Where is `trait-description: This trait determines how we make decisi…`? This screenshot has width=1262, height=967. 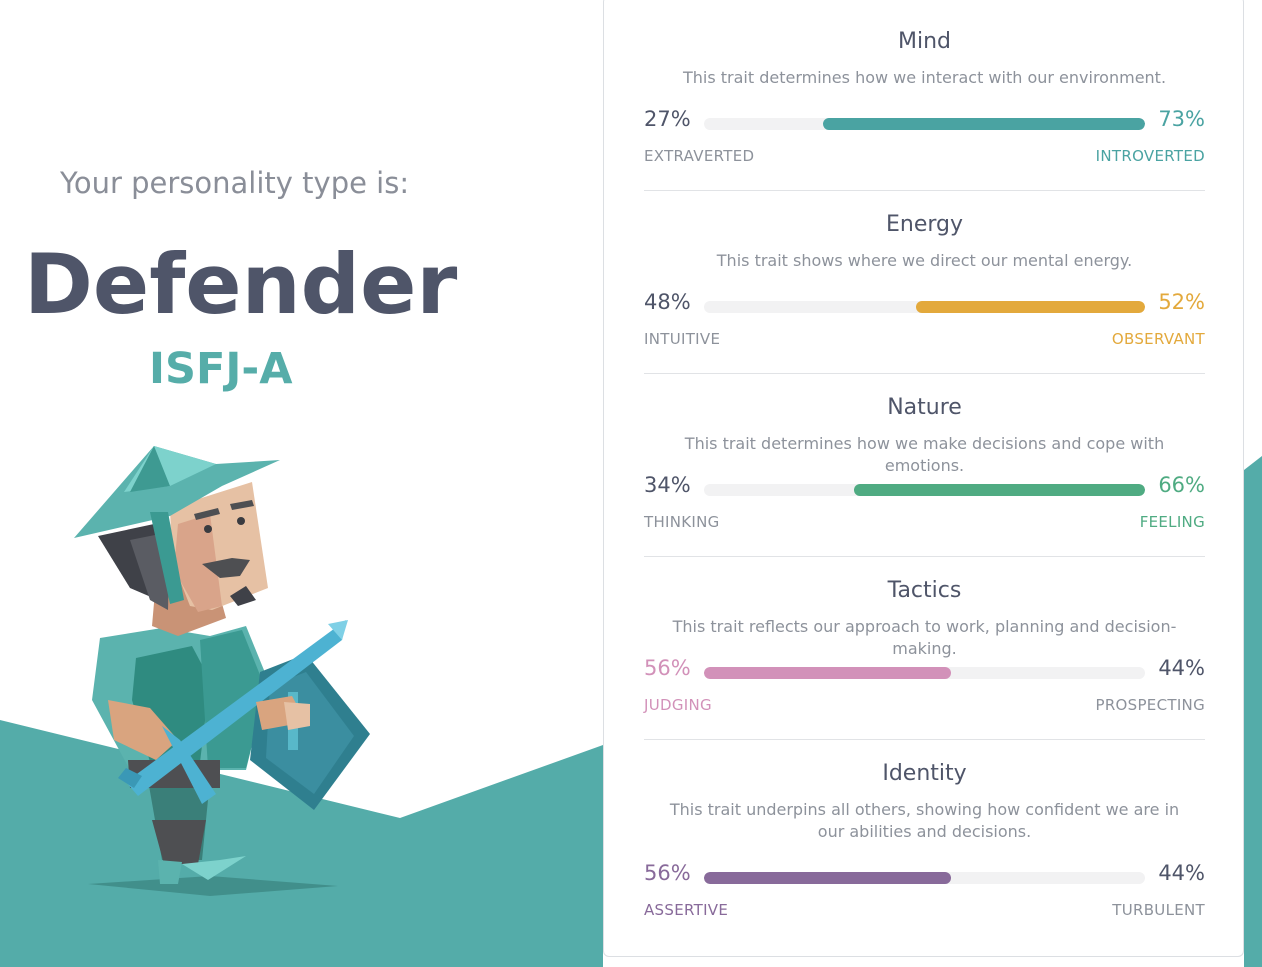 trait-description: This trait determines how we make decisi… is located at coordinates (924, 454).